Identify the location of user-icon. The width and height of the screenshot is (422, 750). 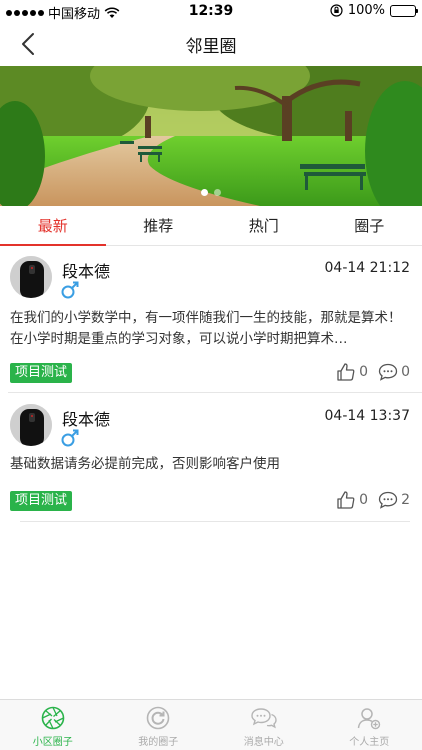
(369, 719).